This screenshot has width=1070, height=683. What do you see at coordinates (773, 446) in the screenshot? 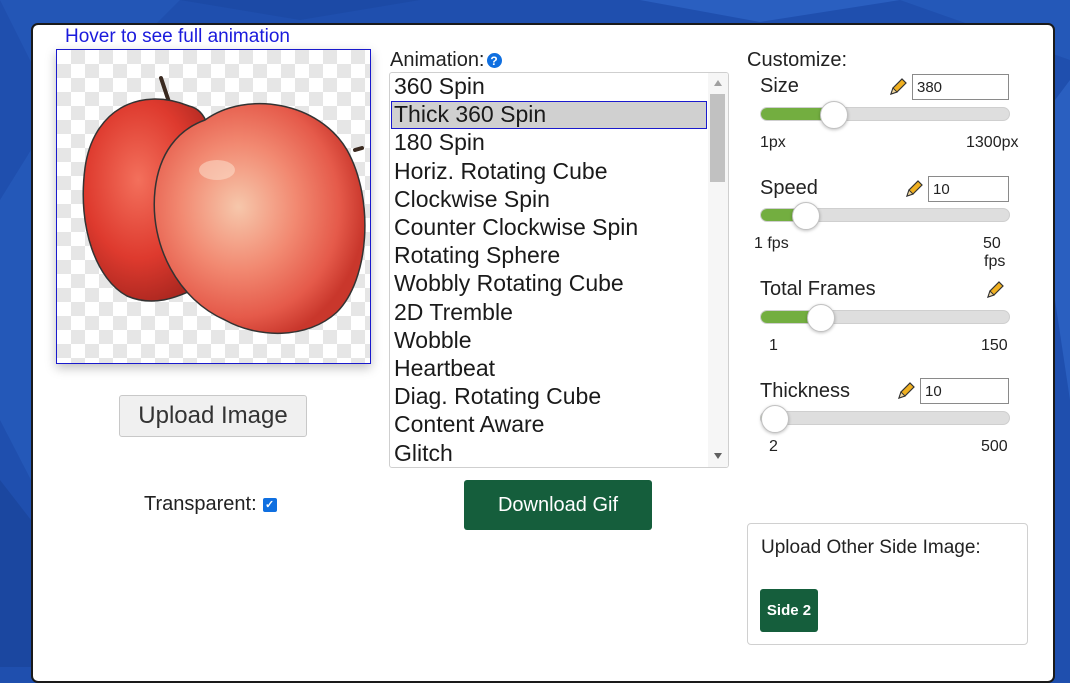
I see `thickness-min-label: 2` at bounding box center [773, 446].